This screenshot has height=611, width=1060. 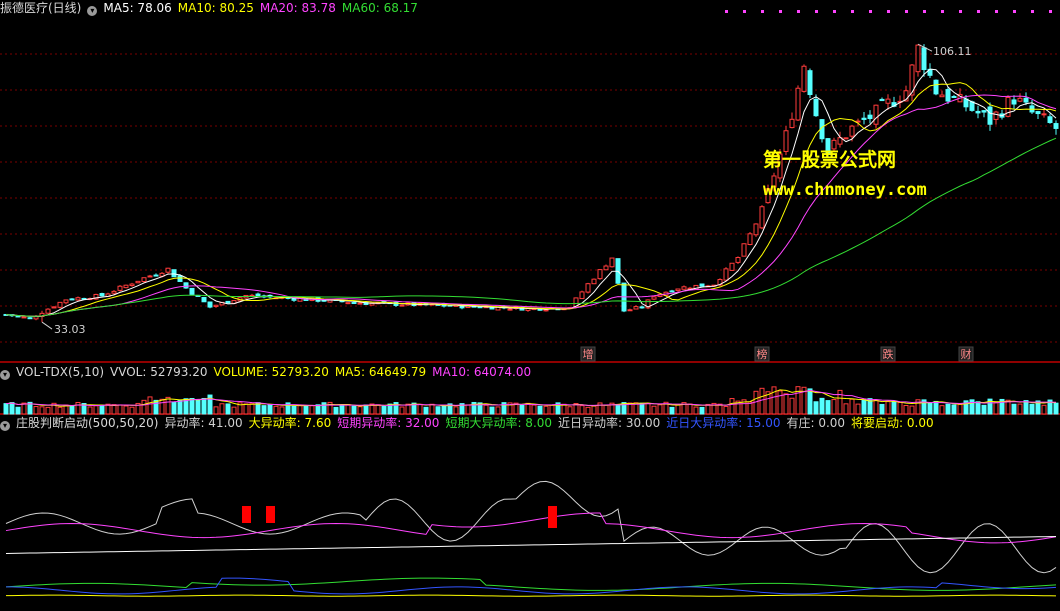 What do you see at coordinates (966, 354) in the screenshot?
I see `event-marker-text: 财` at bounding box center [966, 354].